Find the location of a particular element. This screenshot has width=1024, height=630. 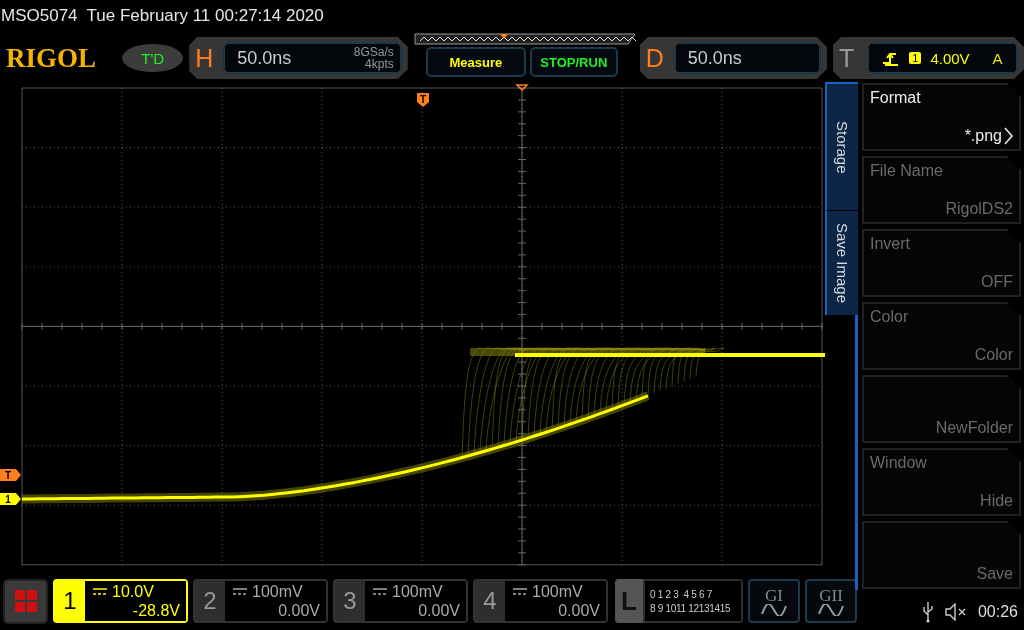

date-time: Tue February 11 00:27:14 2020 is located at coordinates (205, 16).